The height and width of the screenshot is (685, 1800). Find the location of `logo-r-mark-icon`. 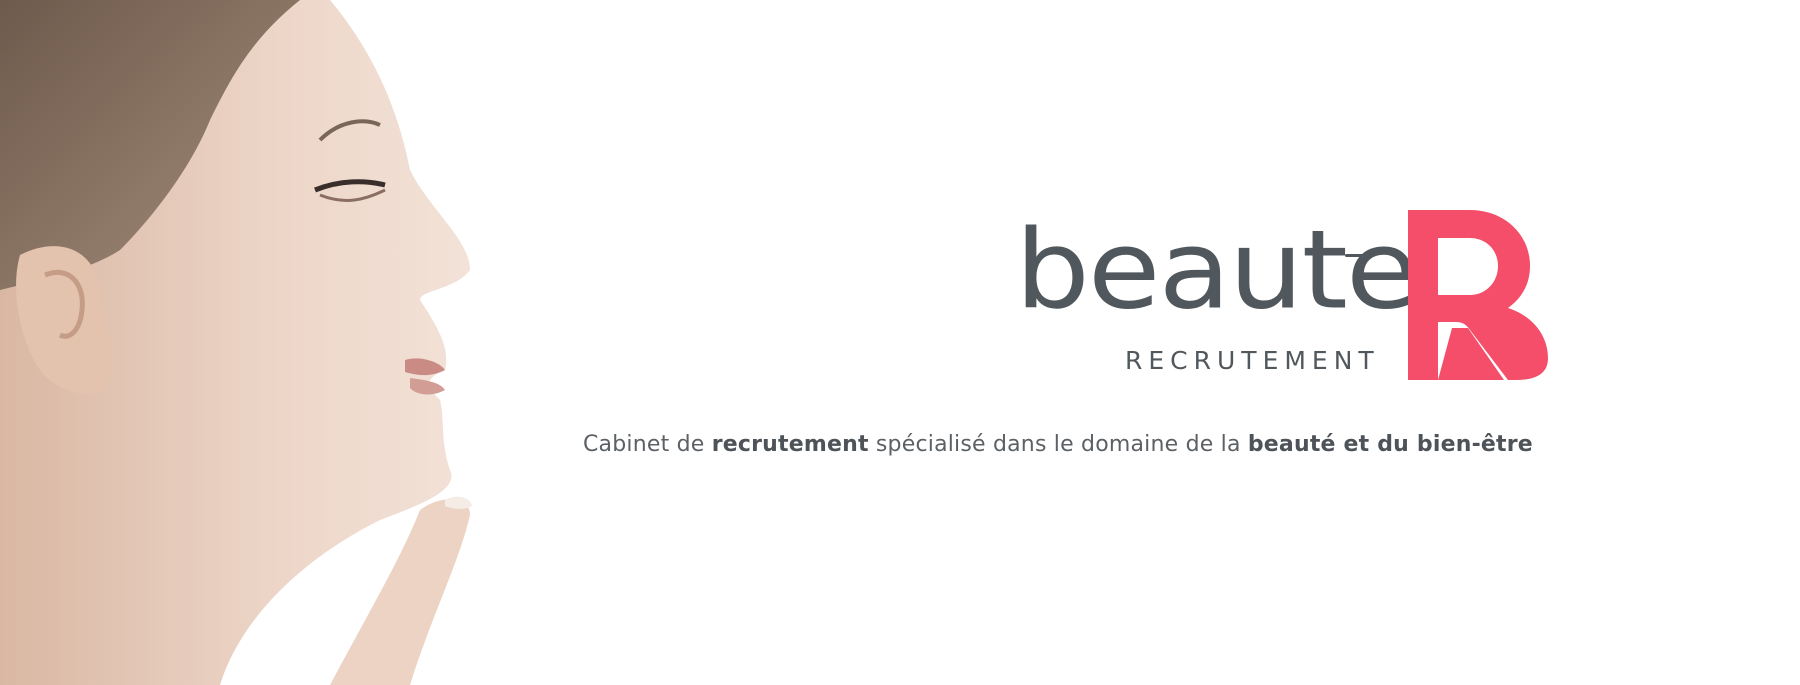

logo-r-mark-icon is located at coordinates (1478, 295).